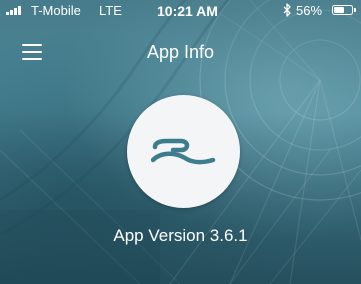 The height and width of the screenshot is (284, 361). I want to click on status-bar: T-Mobile LTE 10:21 AM 56%, so click(180, 10).